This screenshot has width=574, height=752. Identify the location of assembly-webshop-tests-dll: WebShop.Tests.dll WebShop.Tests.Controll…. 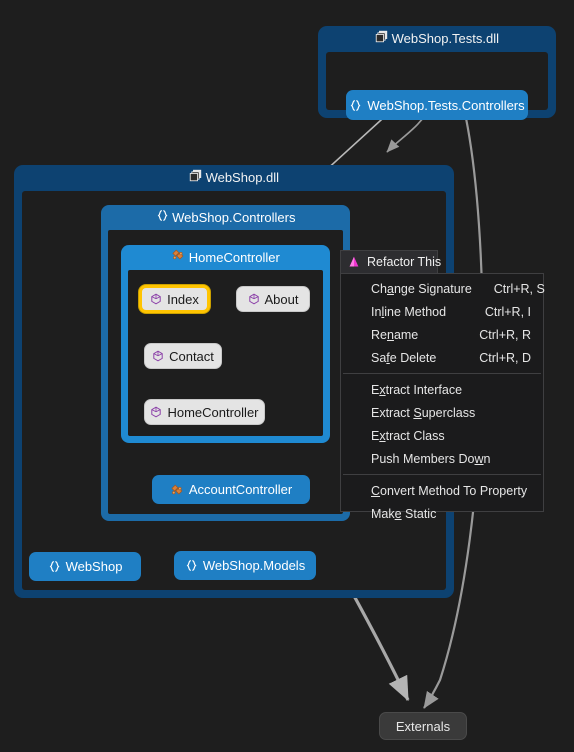
(437, 73).